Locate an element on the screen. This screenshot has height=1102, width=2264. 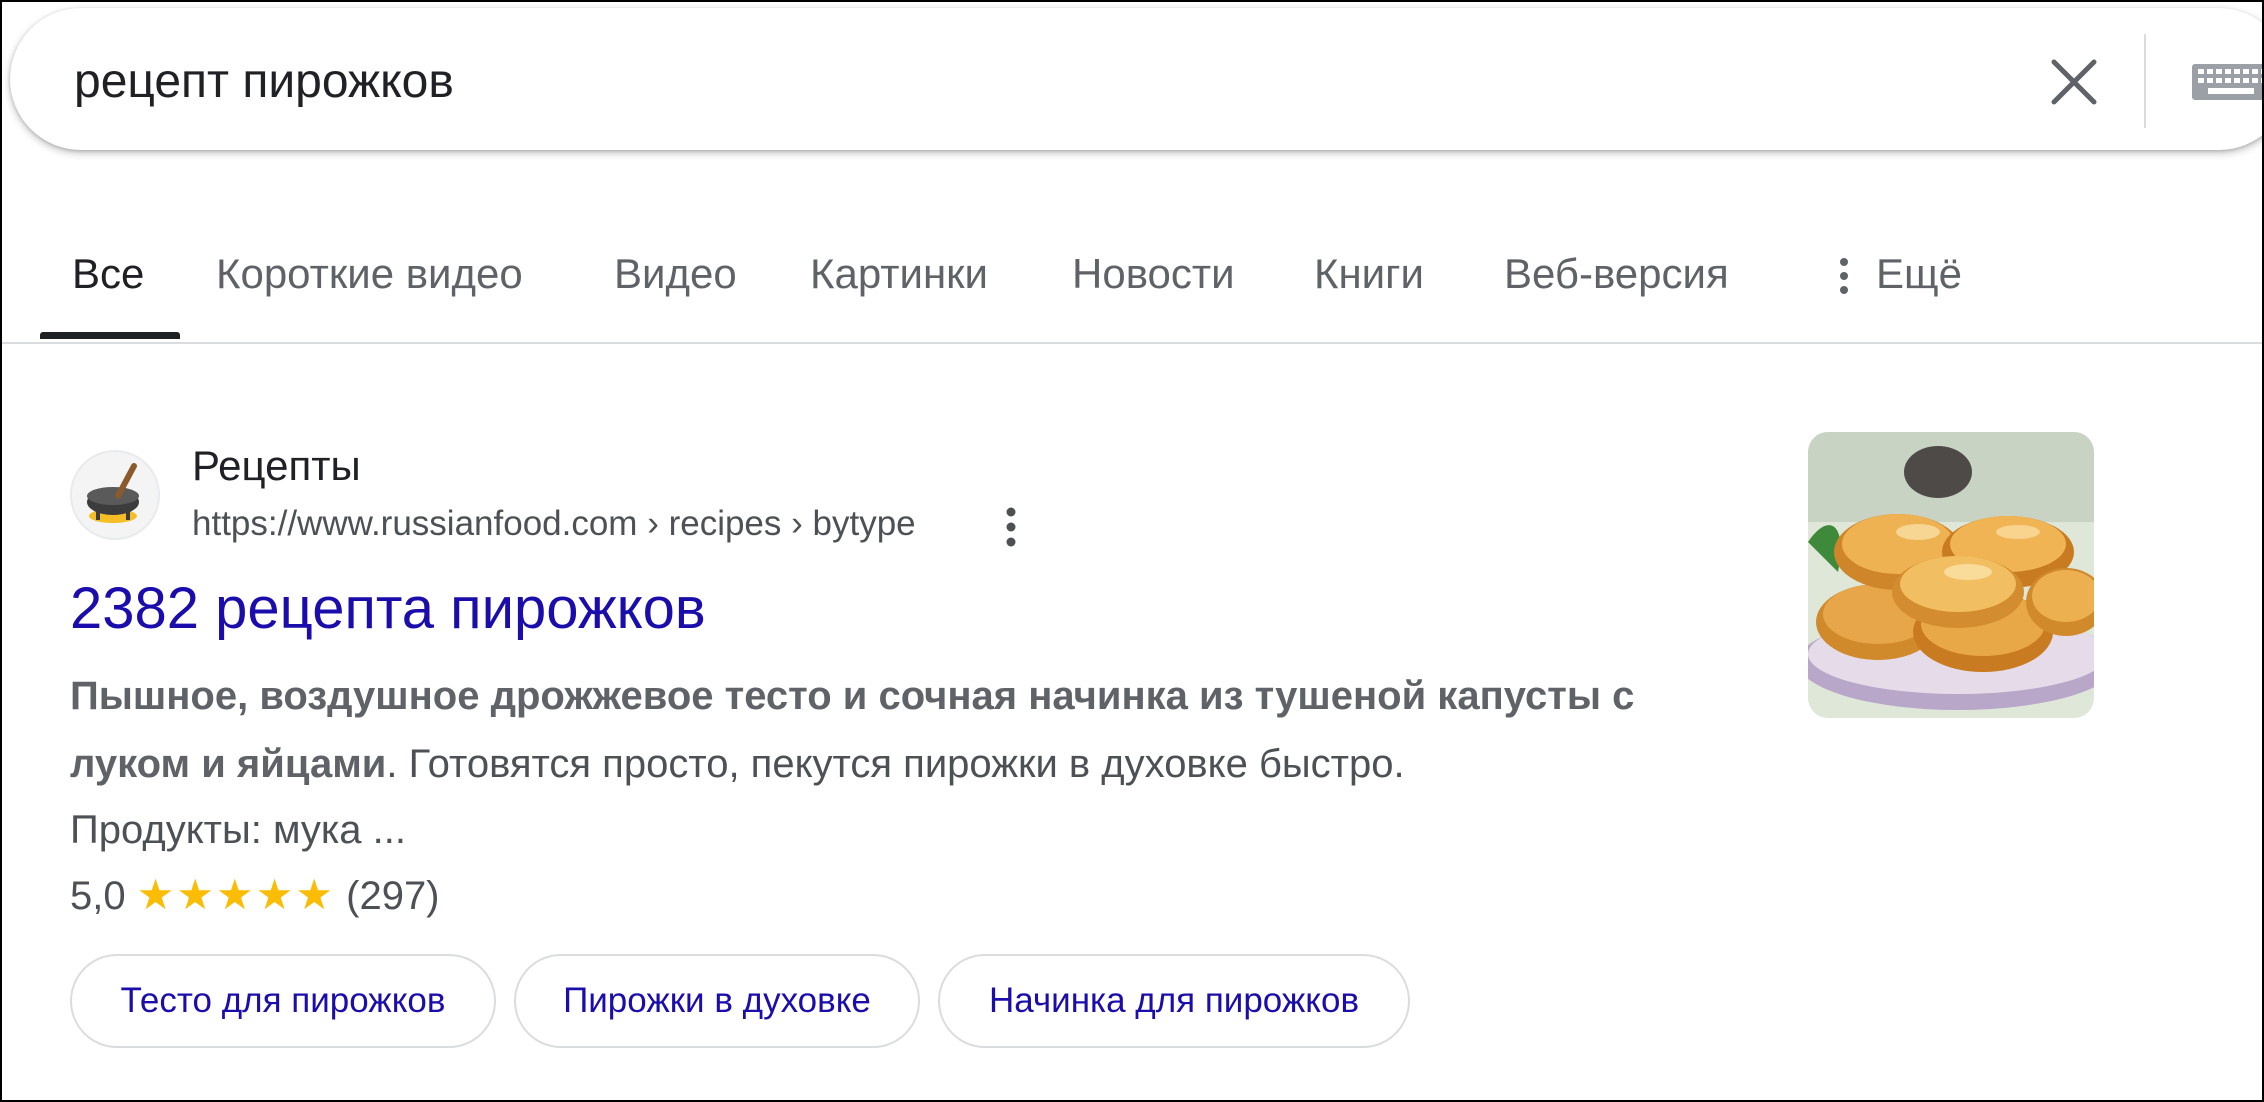
result-thumbnail is located at coordinates (1951, 575).